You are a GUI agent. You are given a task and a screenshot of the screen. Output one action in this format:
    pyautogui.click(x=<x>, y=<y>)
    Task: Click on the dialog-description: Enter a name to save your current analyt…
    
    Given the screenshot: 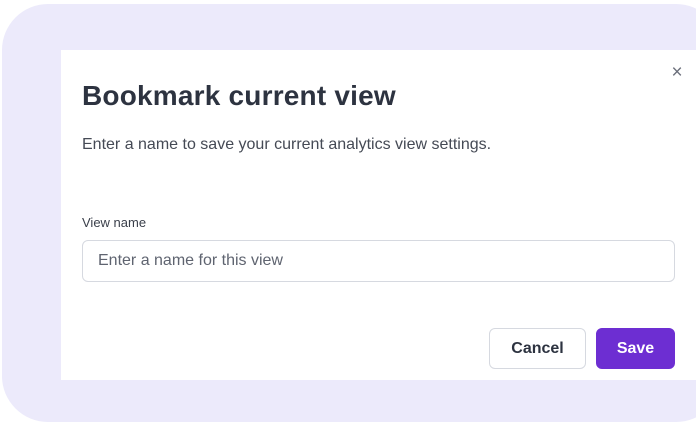 What is the action you would take?
    pyautogui.click(x=287, y=144)
    